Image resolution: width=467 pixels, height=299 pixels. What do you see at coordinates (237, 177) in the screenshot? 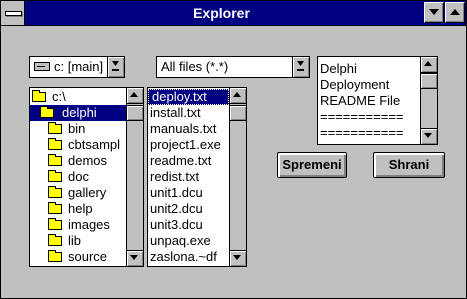
I see `file-list-scrollbar` at bounding box center [237, 177].